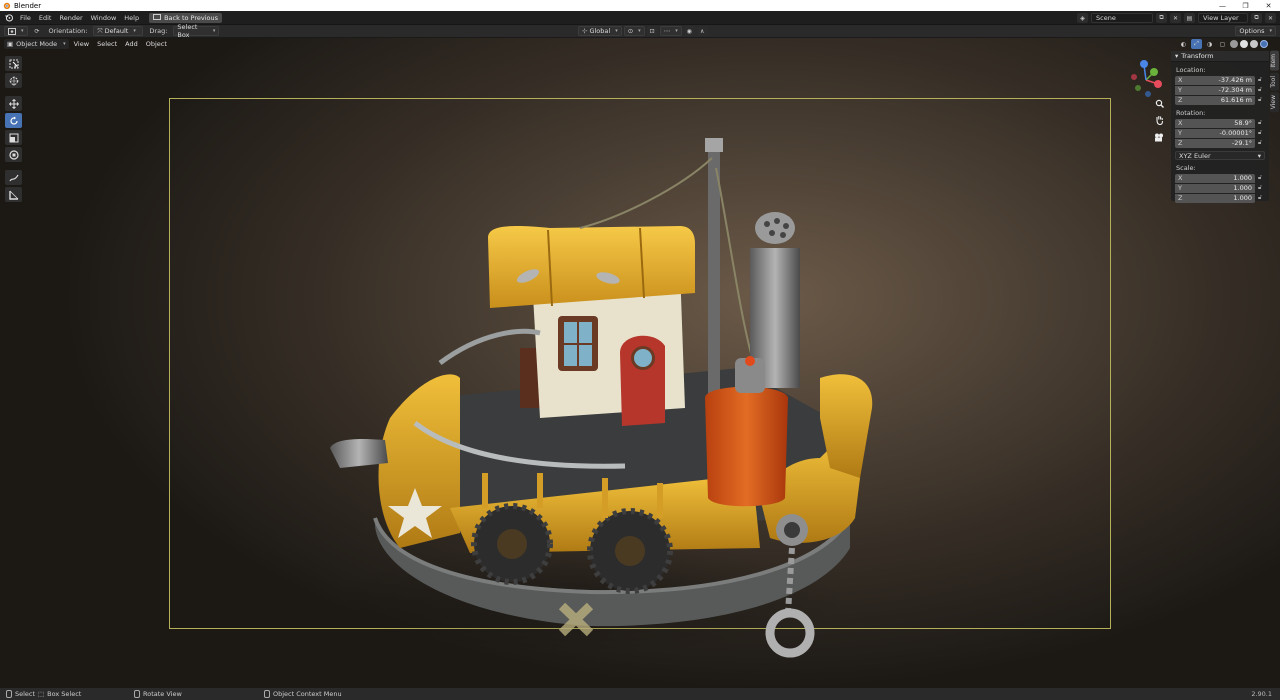 Image resolution: width=1280 pixels, height=700 pixels. I want to click on location-z-field: Z 61.616 m, so click(1215, 100).